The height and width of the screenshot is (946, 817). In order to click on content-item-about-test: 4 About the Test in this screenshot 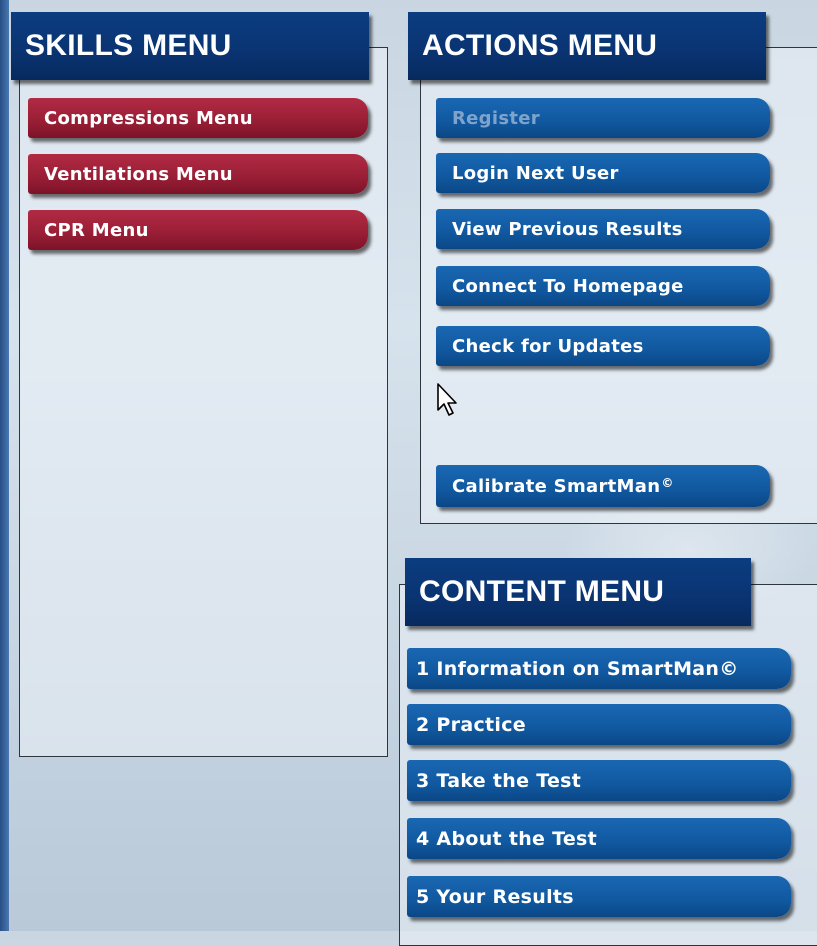, I will do `click(599, 838)`.